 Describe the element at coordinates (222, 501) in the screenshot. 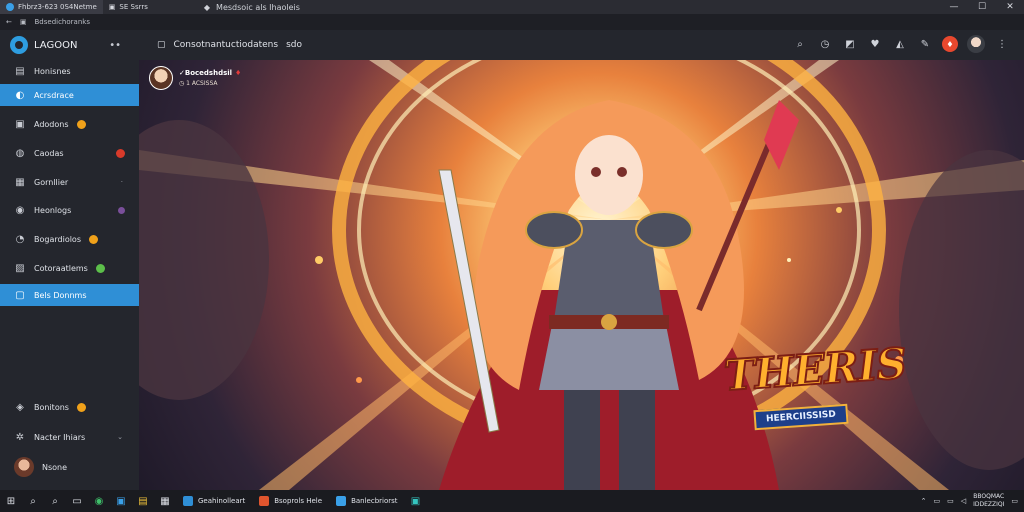

I see `taskbar-app-label: Geahinolleart` at that location.